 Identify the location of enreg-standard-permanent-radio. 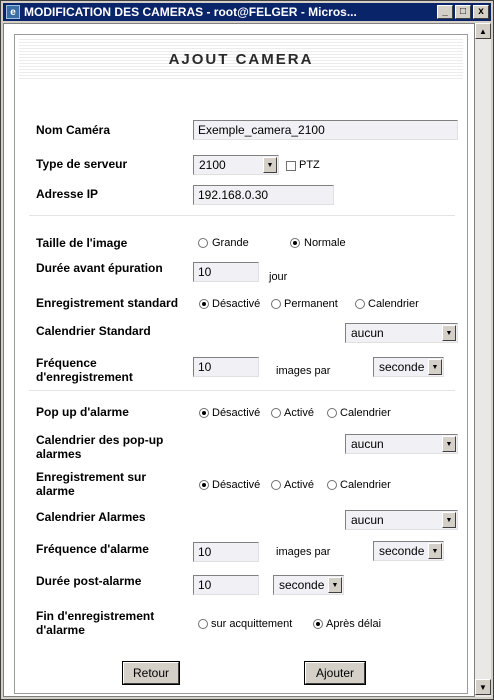
(276, 304).